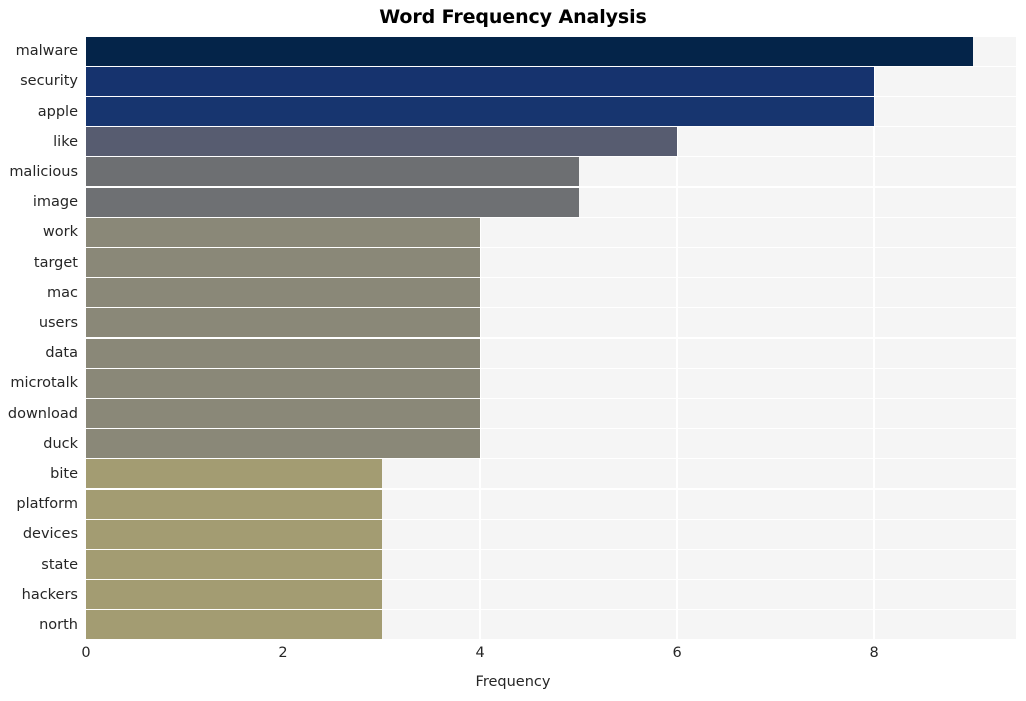  I want to click on x-axis-title: Frequency, so click(513, 682).